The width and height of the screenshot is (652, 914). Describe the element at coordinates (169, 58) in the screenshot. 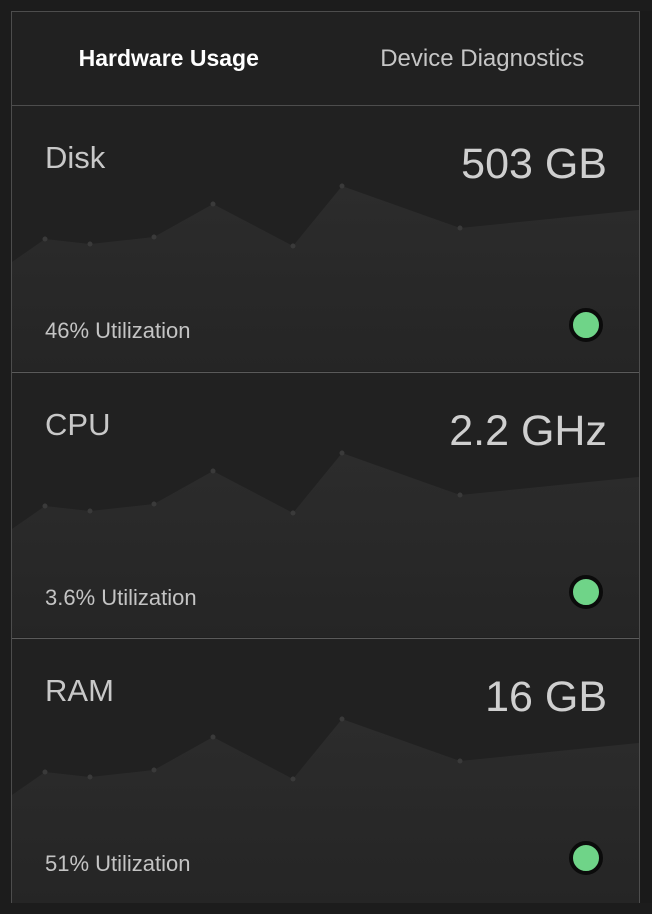

I see `tab-hardware-usage: Hardware Usage` at that location.